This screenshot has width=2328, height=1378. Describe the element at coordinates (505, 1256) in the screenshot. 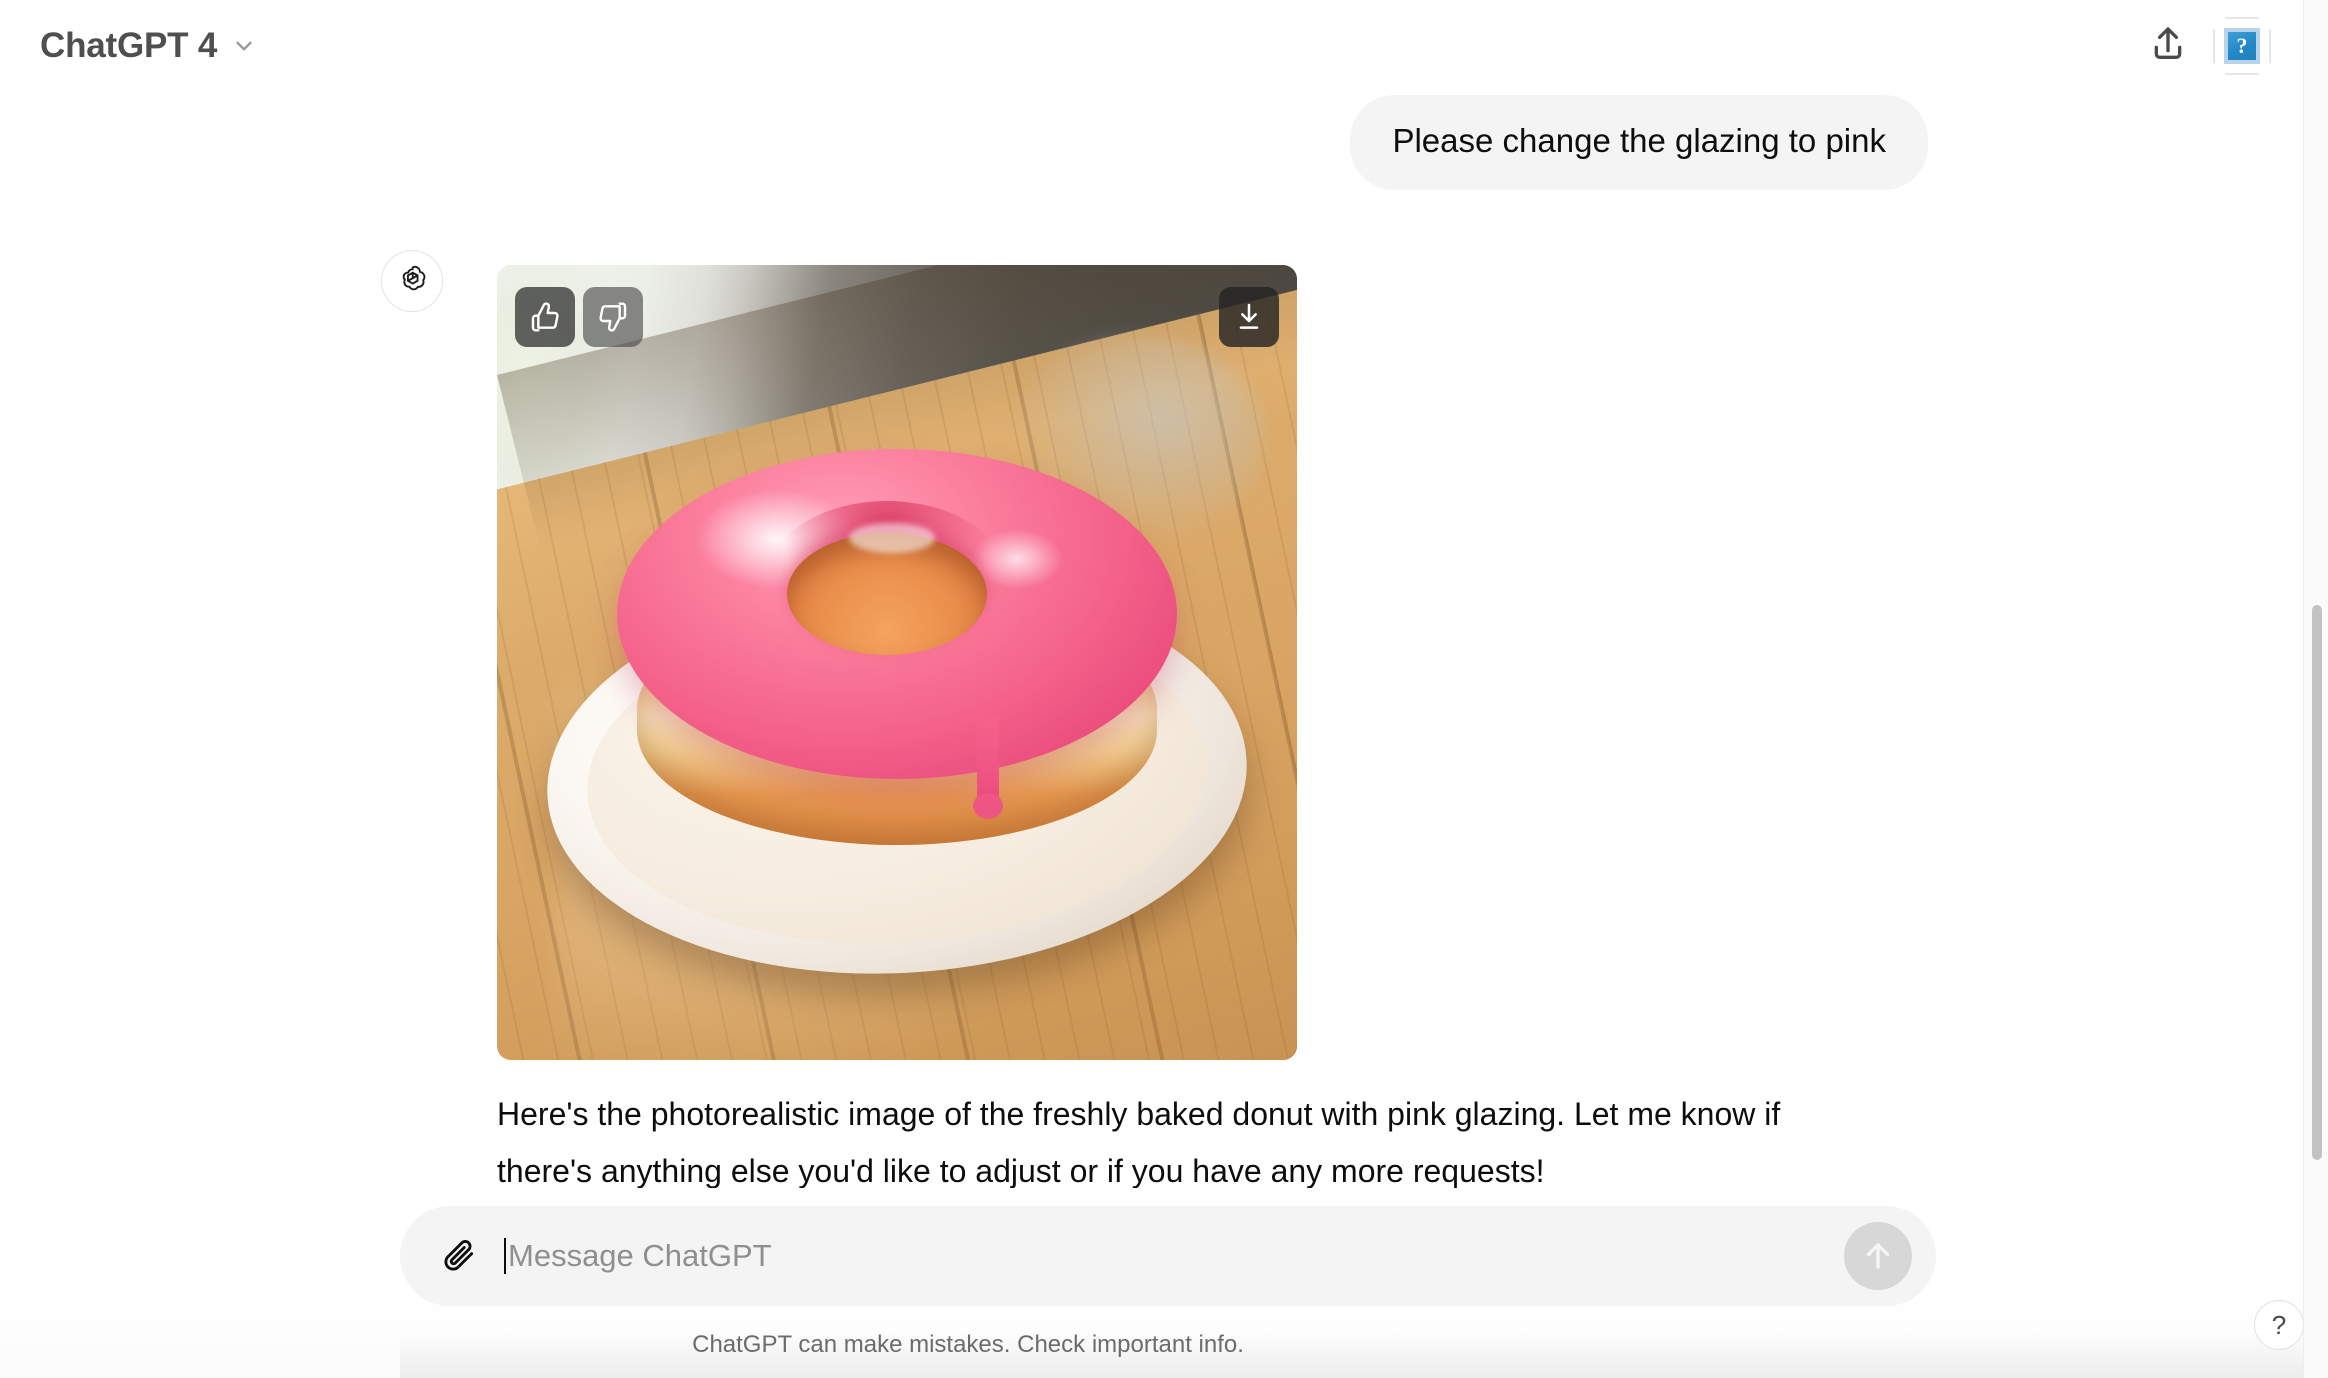

I see `text-cursor` at that location.